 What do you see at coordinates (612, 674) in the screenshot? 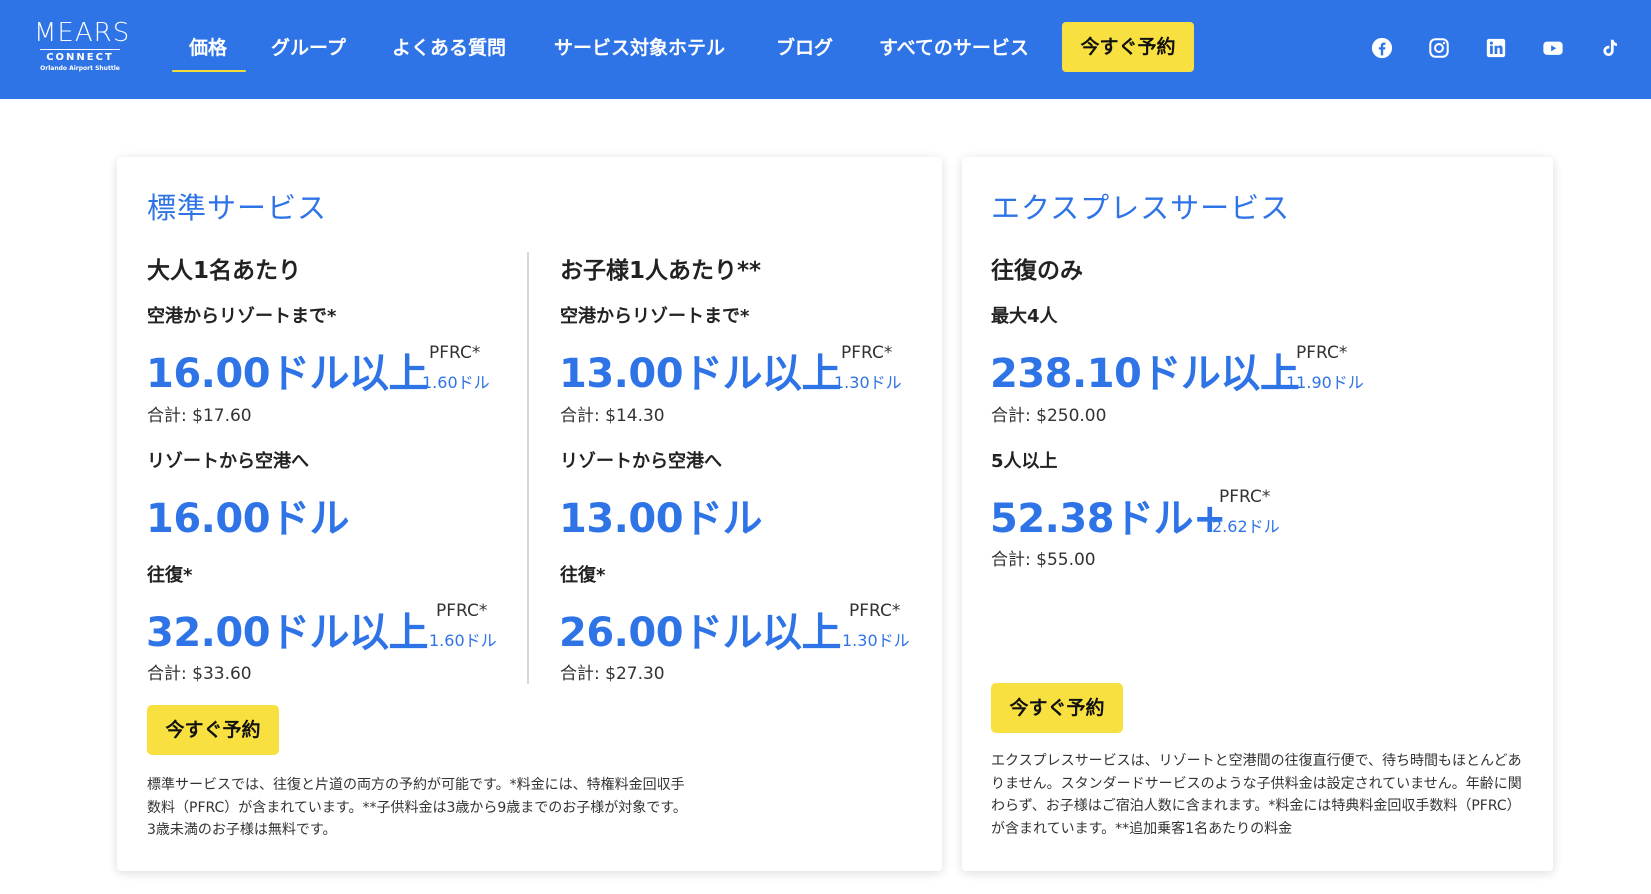
I see `child-round-trip-total: 合計: $27.30` at bounding box center [612, 674].